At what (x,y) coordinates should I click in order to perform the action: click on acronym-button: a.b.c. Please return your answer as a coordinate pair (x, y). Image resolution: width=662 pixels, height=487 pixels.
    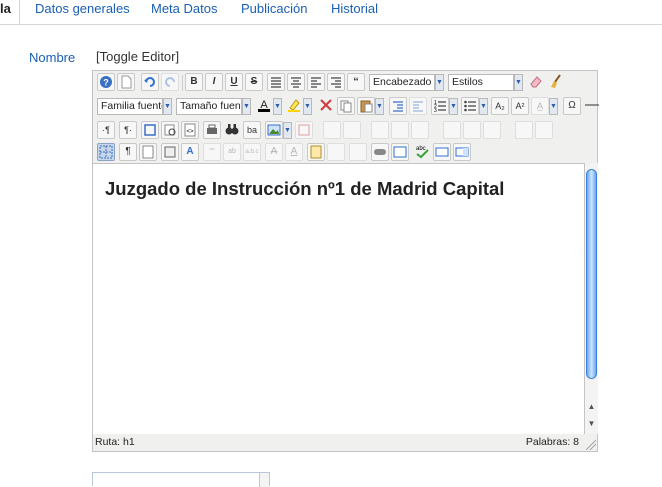
    Looking at the image, I should click on (252, 152).